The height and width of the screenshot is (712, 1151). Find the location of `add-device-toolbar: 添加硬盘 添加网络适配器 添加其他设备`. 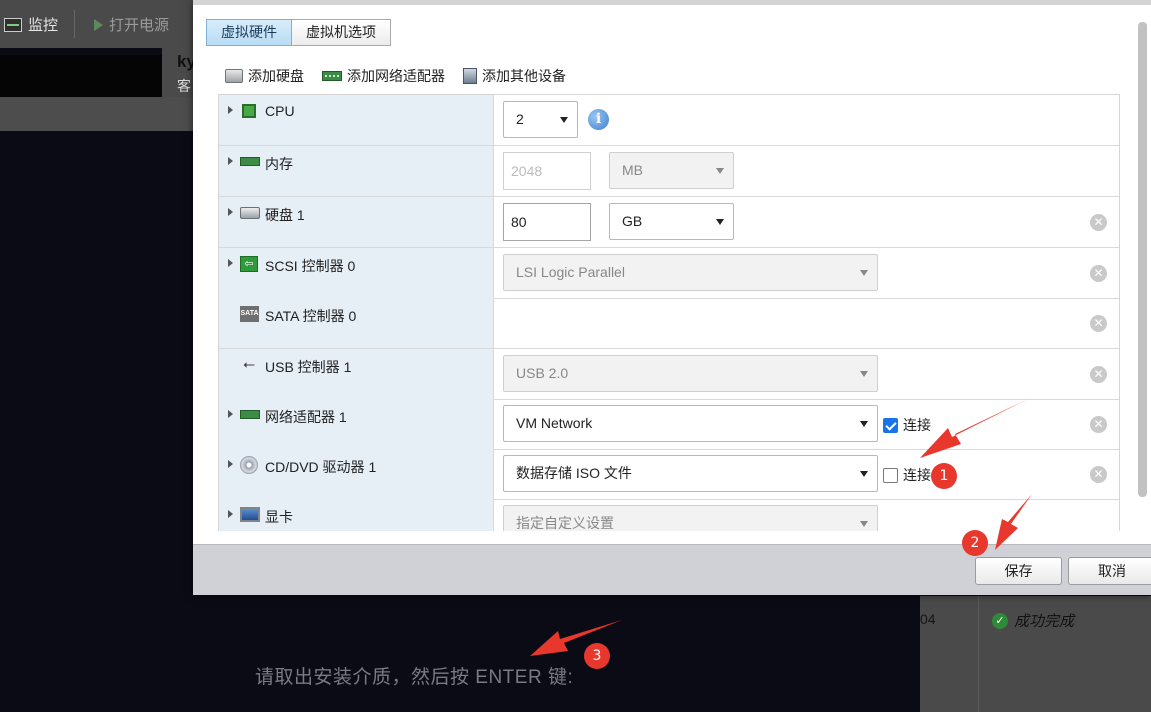

add-device-toolbar: 添加硬盘 添加网络适配器 添加其他设备 is located at coordinates (395, 76).